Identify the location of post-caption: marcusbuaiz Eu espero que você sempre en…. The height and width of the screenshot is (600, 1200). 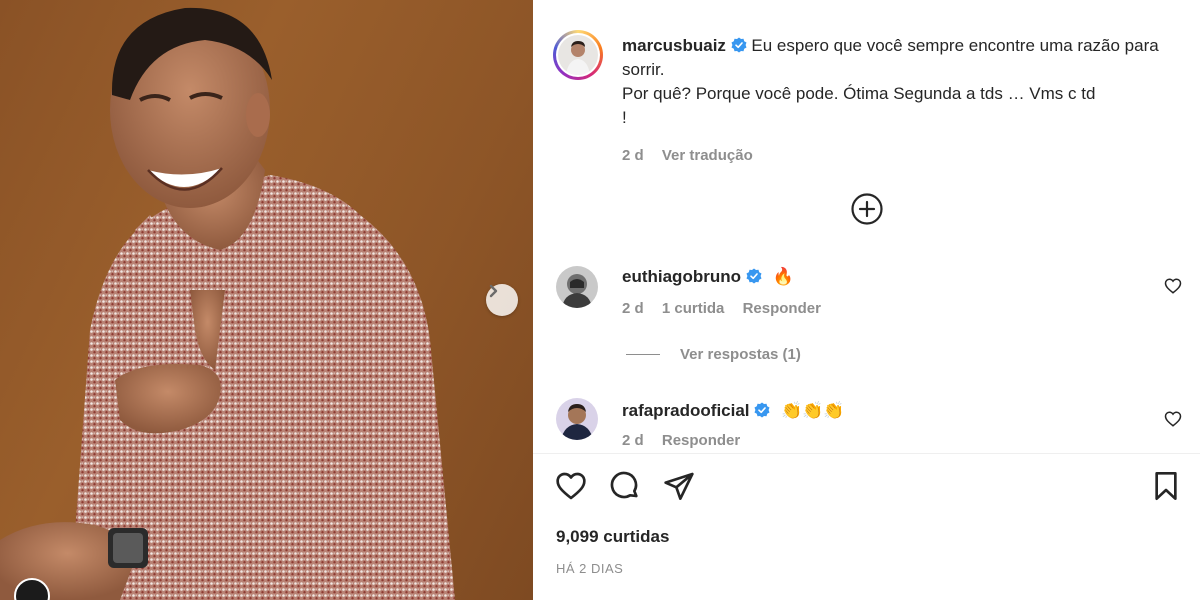
(892, 101).